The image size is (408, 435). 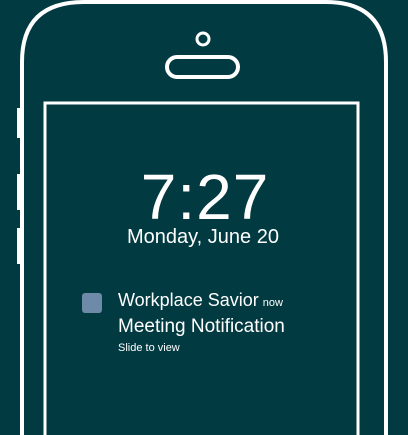 I want to click on volume-up-button, so click(x=20, y=192).